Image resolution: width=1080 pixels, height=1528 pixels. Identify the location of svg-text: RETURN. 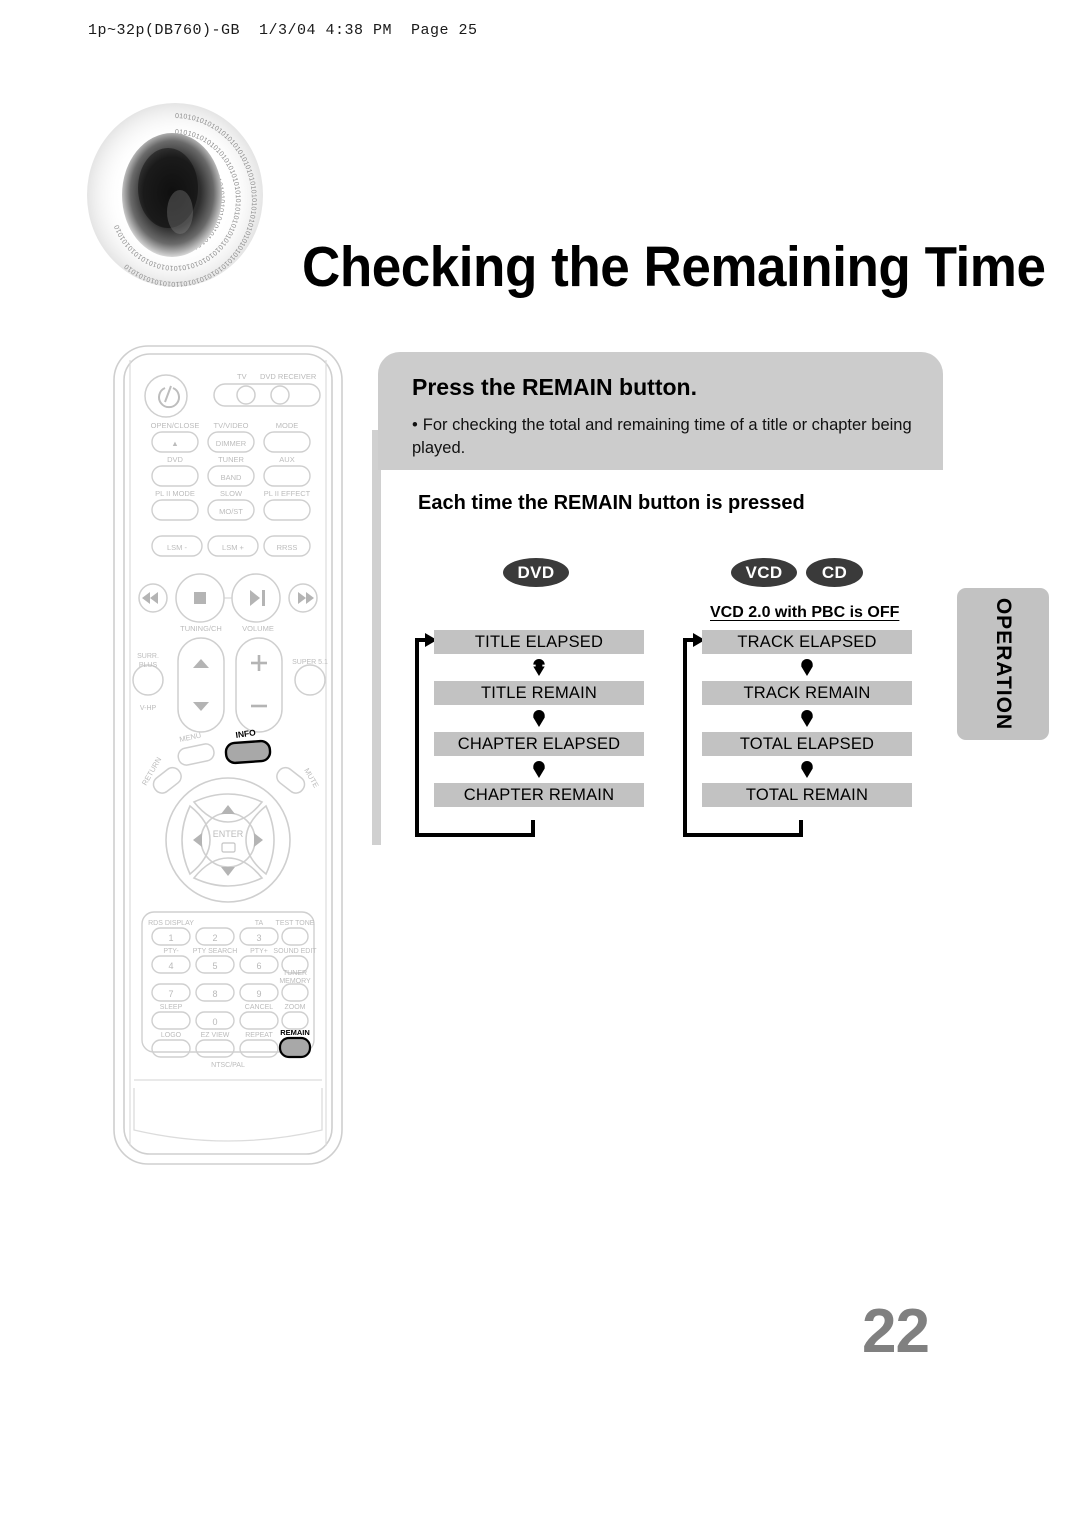
(151, 771).